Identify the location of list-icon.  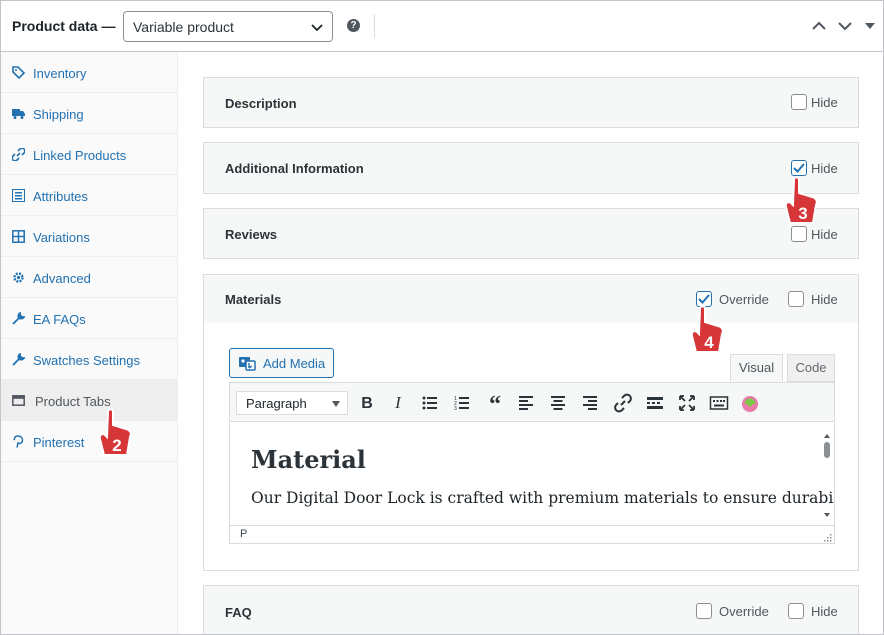
(18, 195).